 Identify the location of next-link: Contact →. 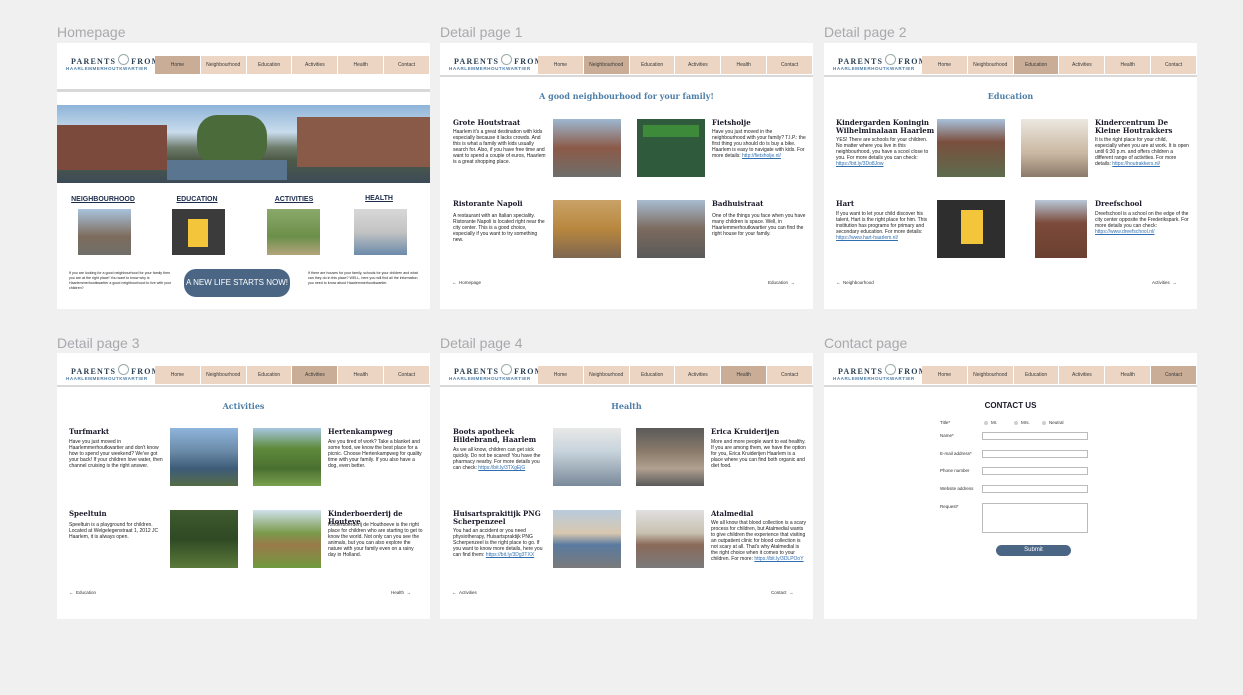
(782, 592).